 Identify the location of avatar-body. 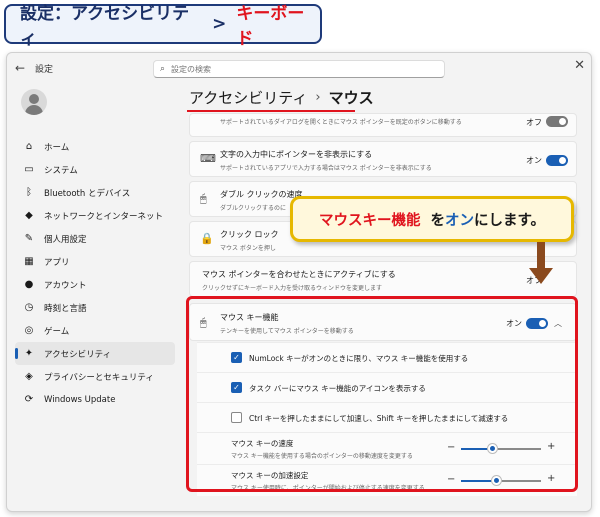
(34, 110).